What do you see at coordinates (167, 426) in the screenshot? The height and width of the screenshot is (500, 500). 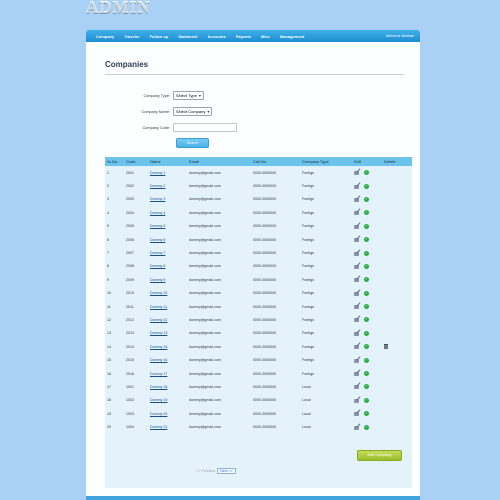 I see `company-name-link: Dummy 21` at bounding box center [167, 426].